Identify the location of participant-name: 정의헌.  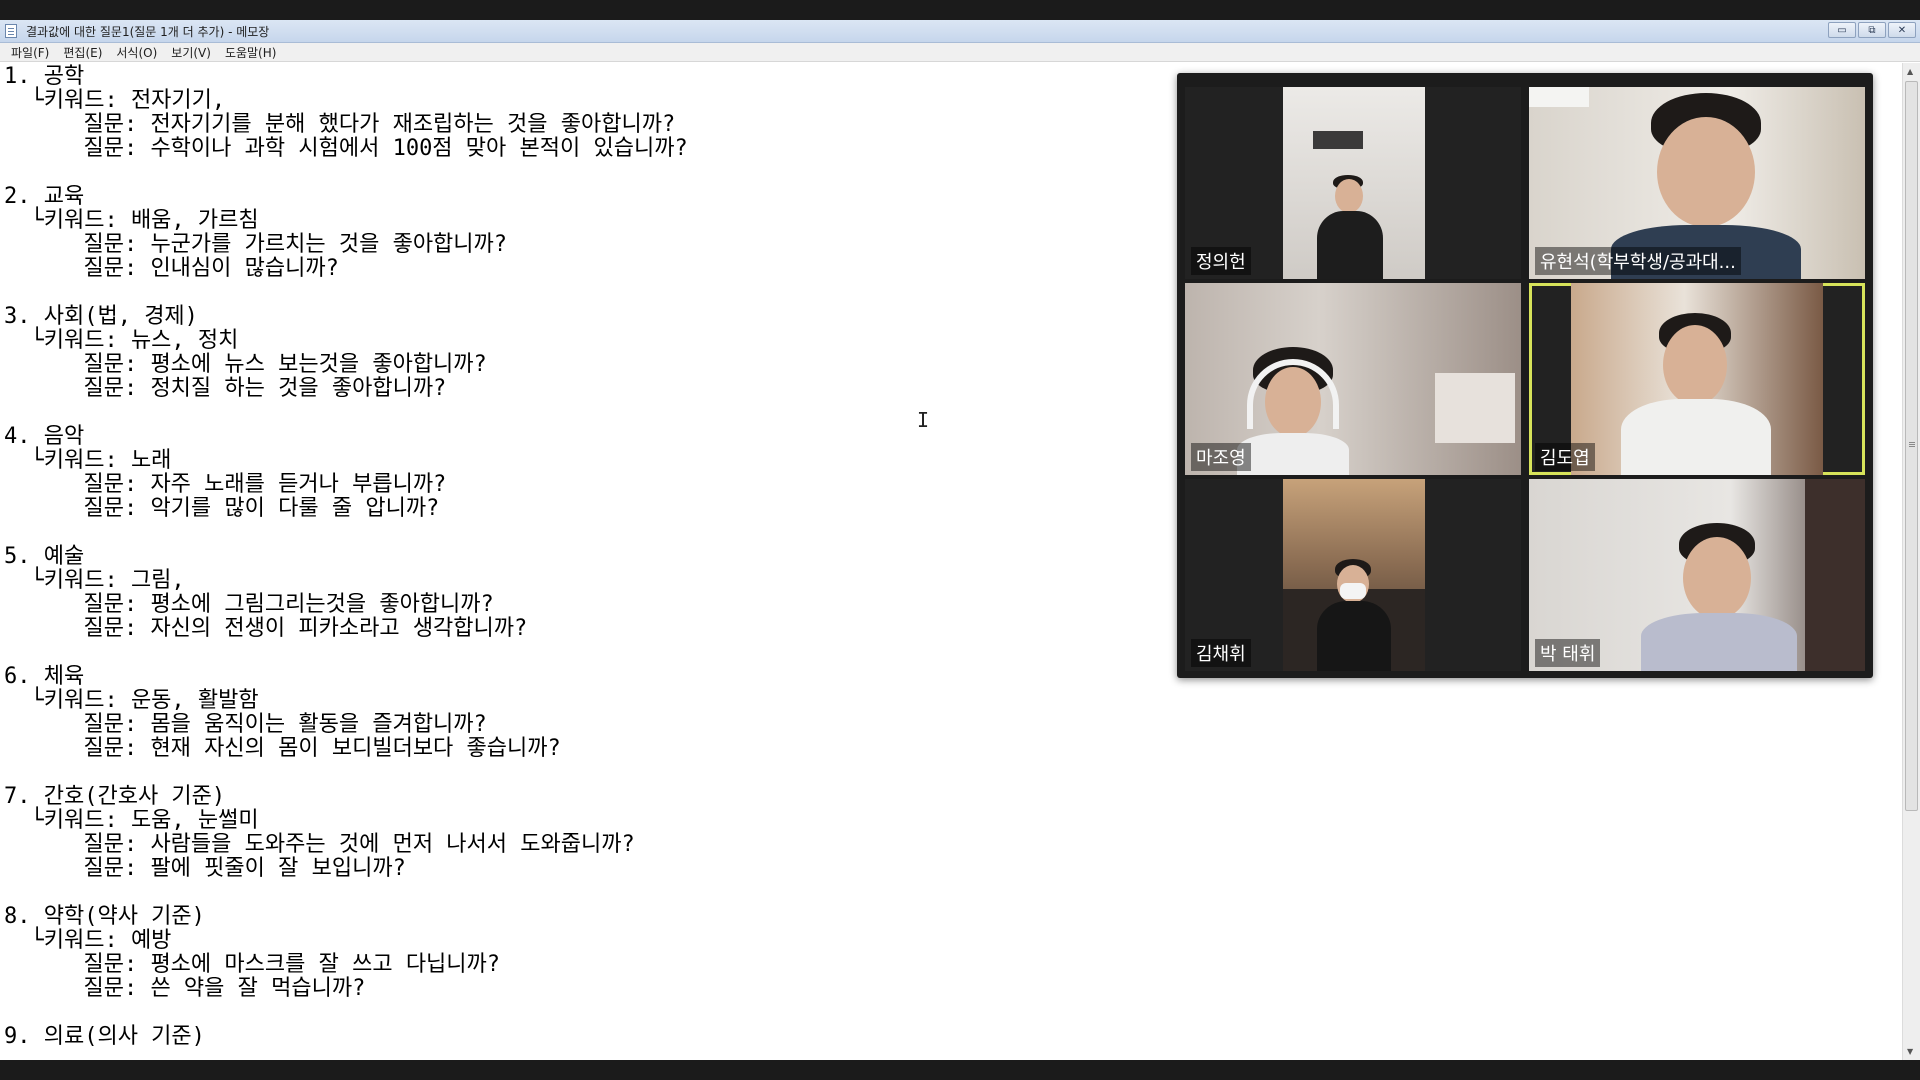
(1221, 261).